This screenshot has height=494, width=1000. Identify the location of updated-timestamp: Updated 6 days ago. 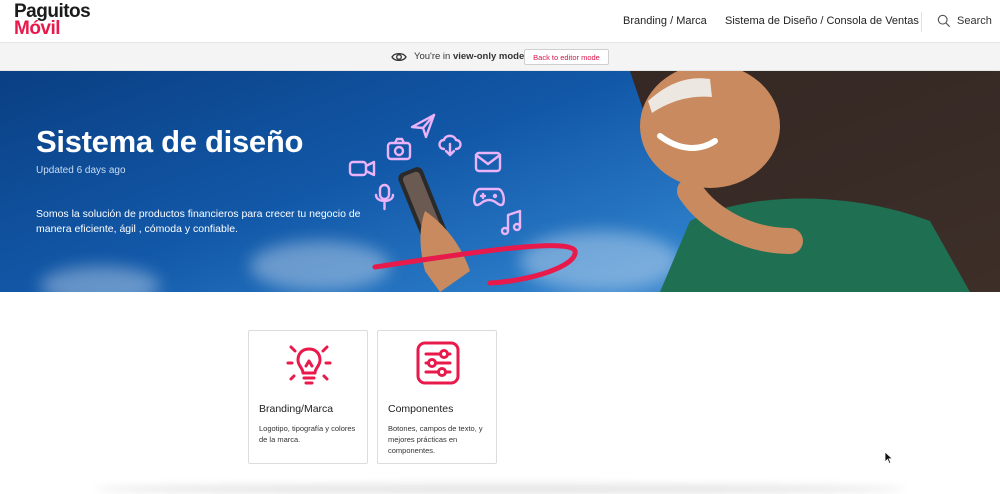
(81, 170).